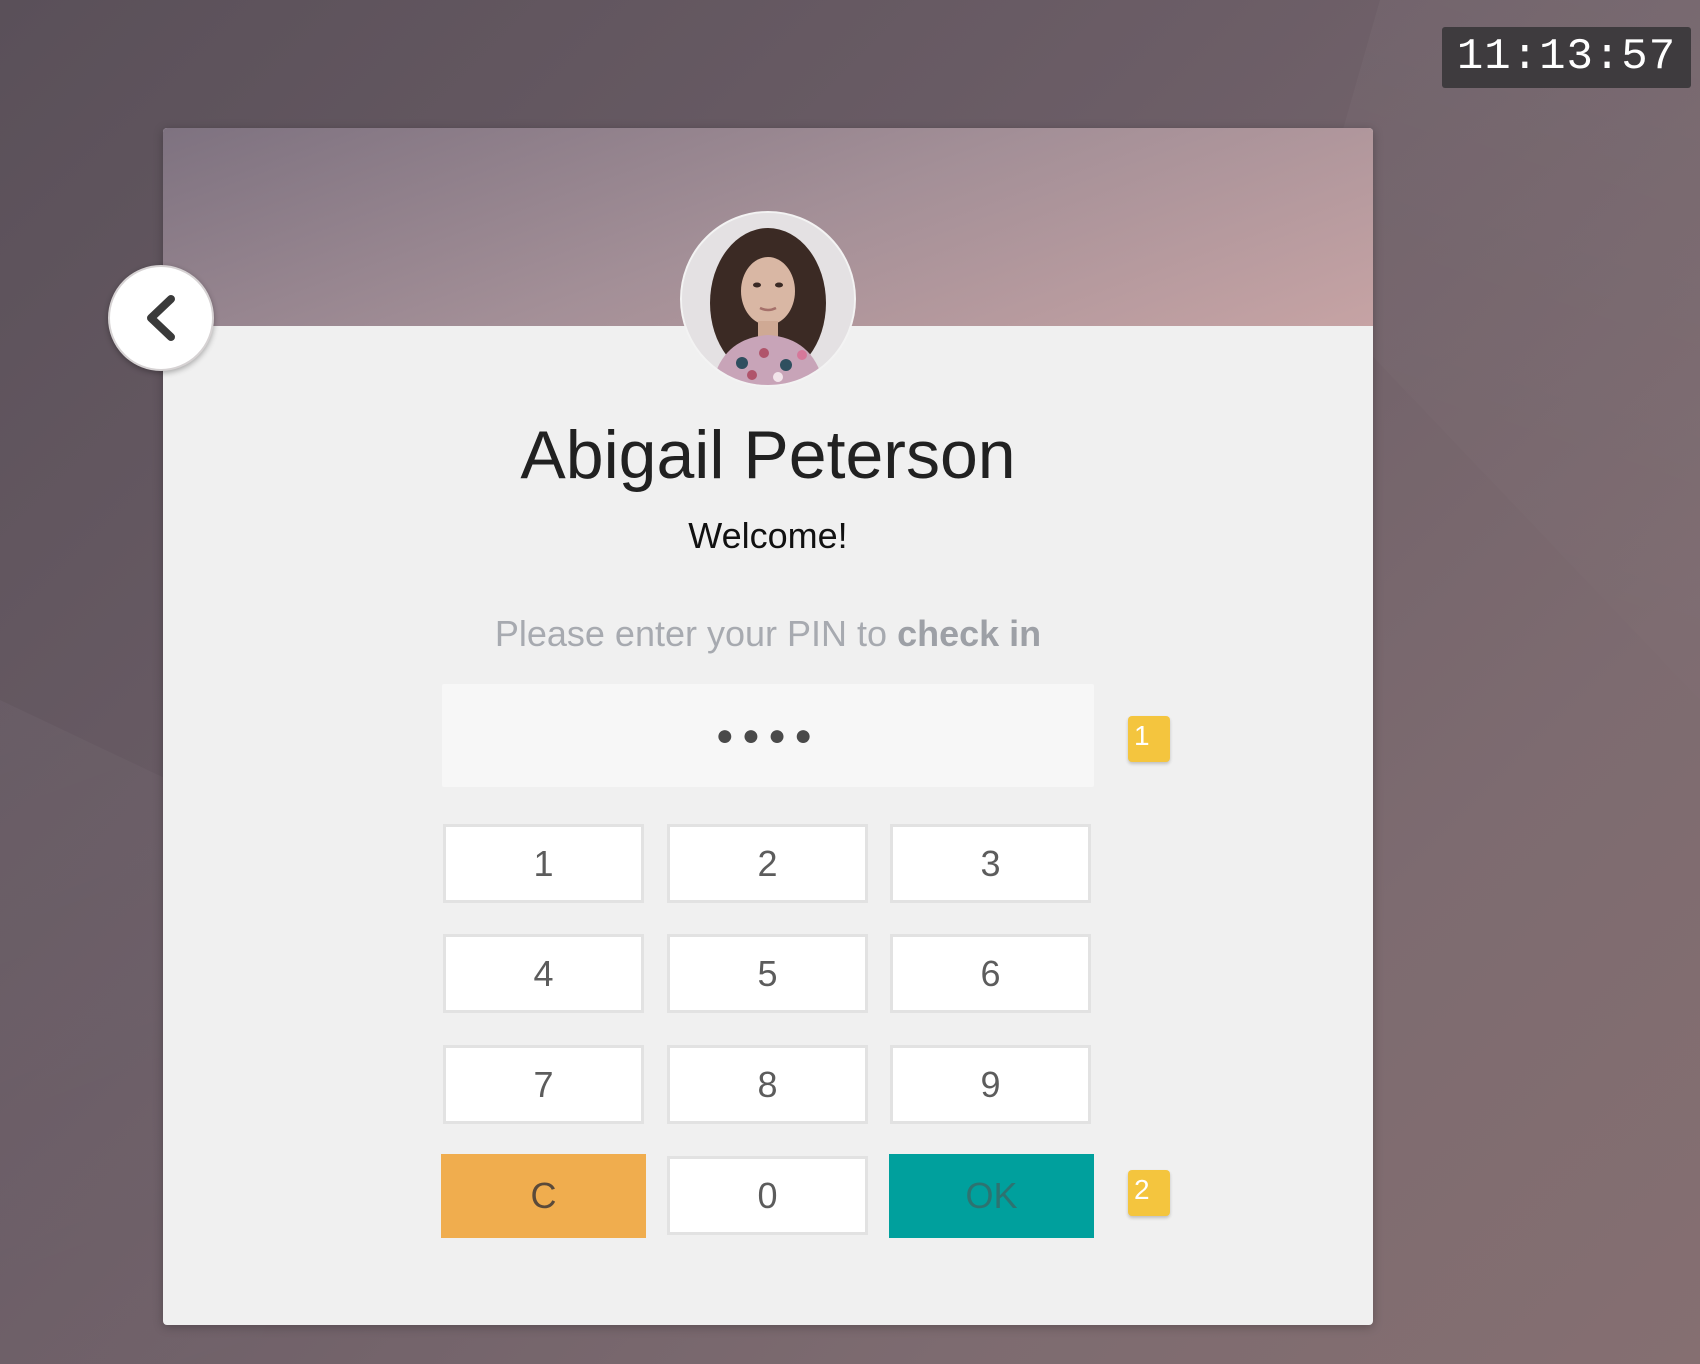 This screenshot has width=1700, height=1364. What do you see at coordinates (768, 735) in the screenshot?
I see `pin-input: ●●●●` at bounding box center [768, 735].